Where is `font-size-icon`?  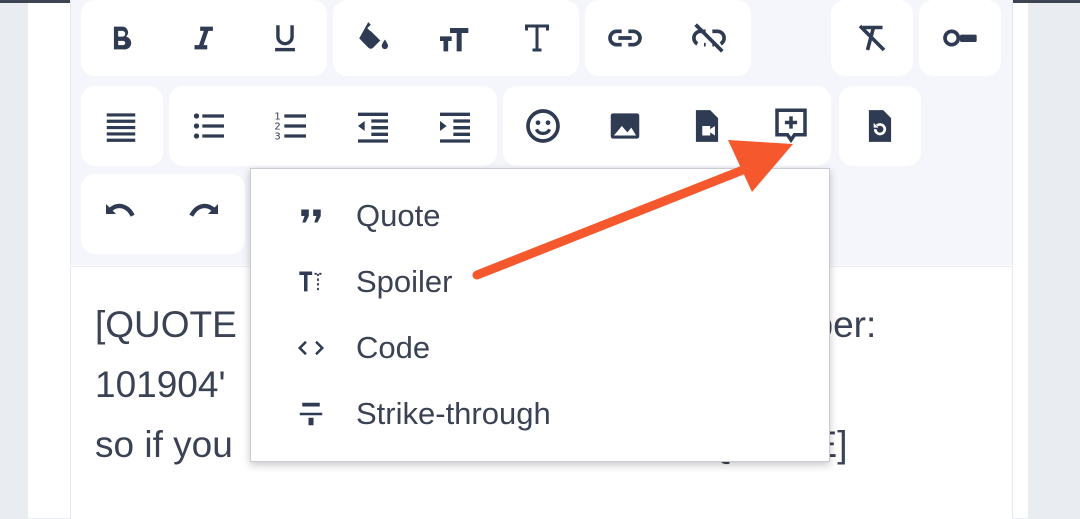 font-size-icon is located at coordinates (454, 40).